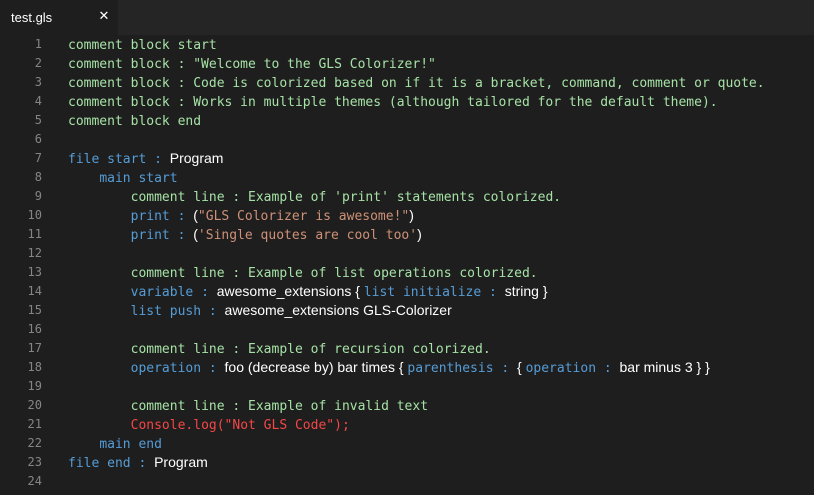 The image size is (814, 495). What do you see at coordinates (521, 367) in the screenshot?
I see `token-text: {` at bounding box center [521, 367].